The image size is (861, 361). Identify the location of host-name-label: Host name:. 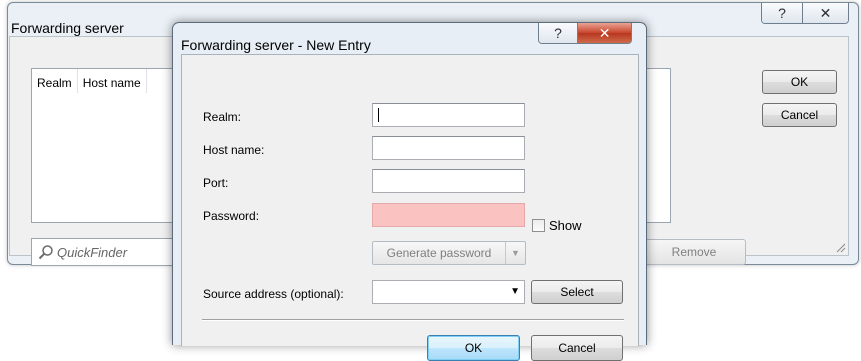
(234, 150).